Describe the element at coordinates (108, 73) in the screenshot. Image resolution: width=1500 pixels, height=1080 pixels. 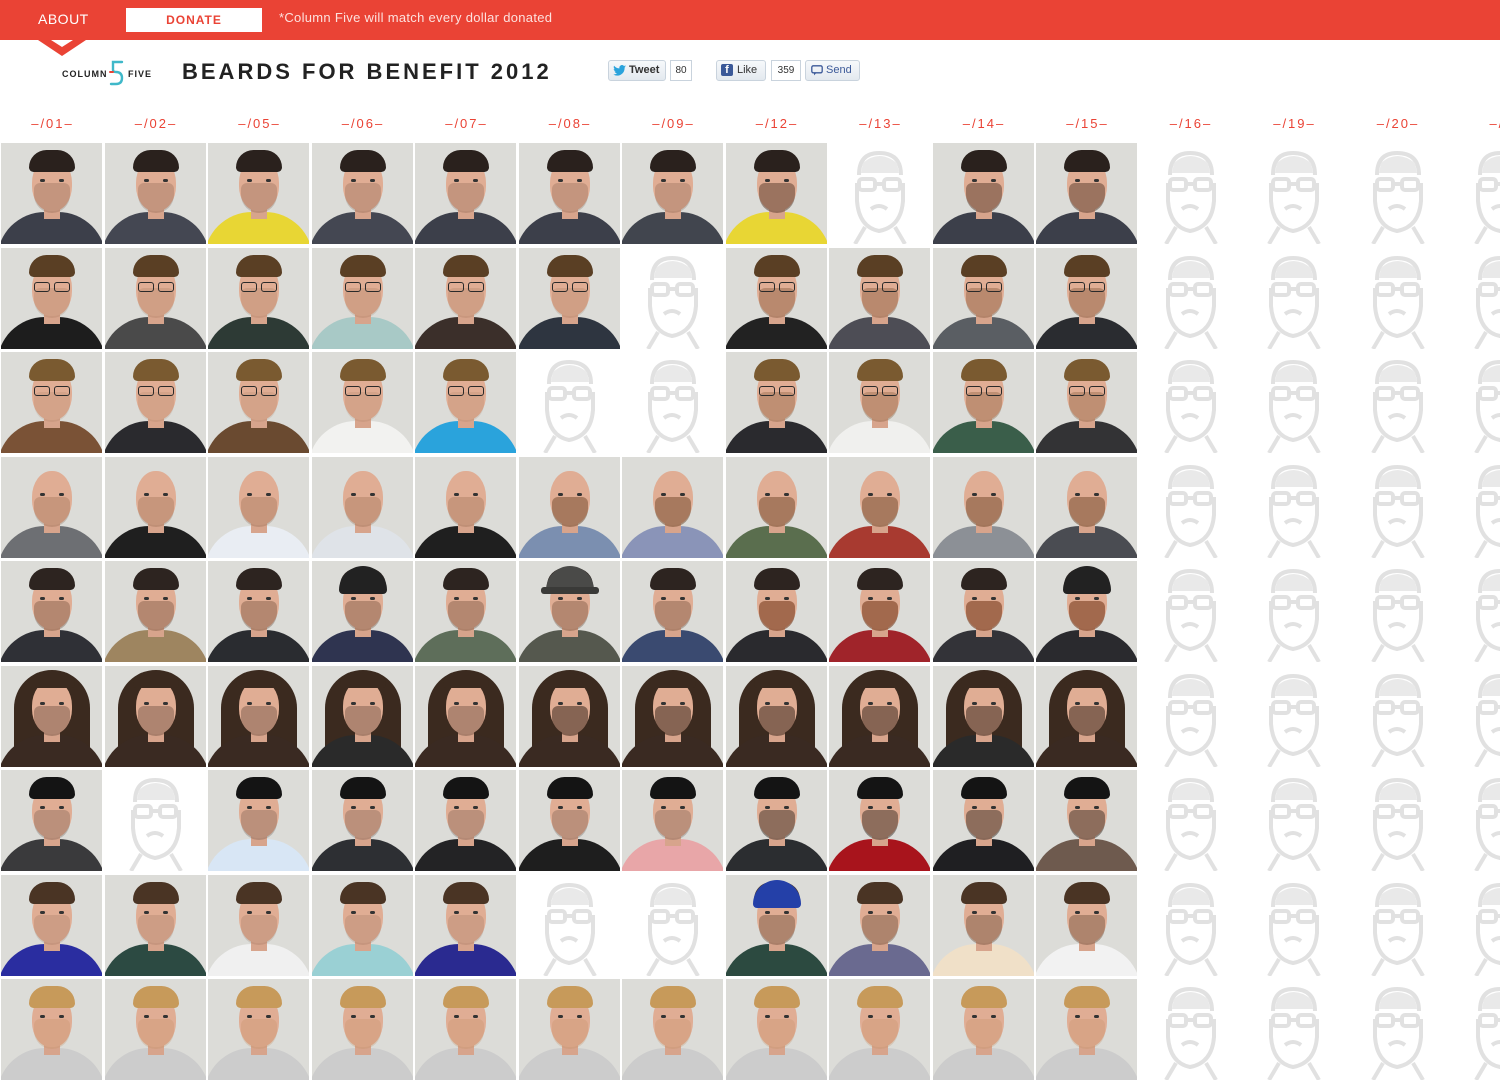
I see `column-five-logo: COLUMN FIVE` at that location.